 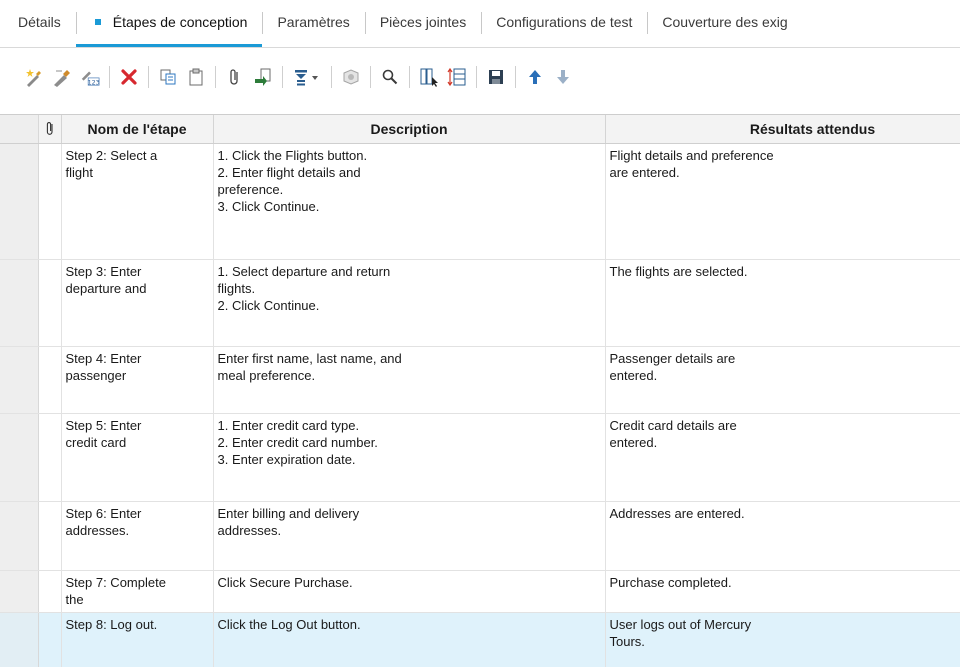 I want to click on copy-icon, so click(x=168, y=77).